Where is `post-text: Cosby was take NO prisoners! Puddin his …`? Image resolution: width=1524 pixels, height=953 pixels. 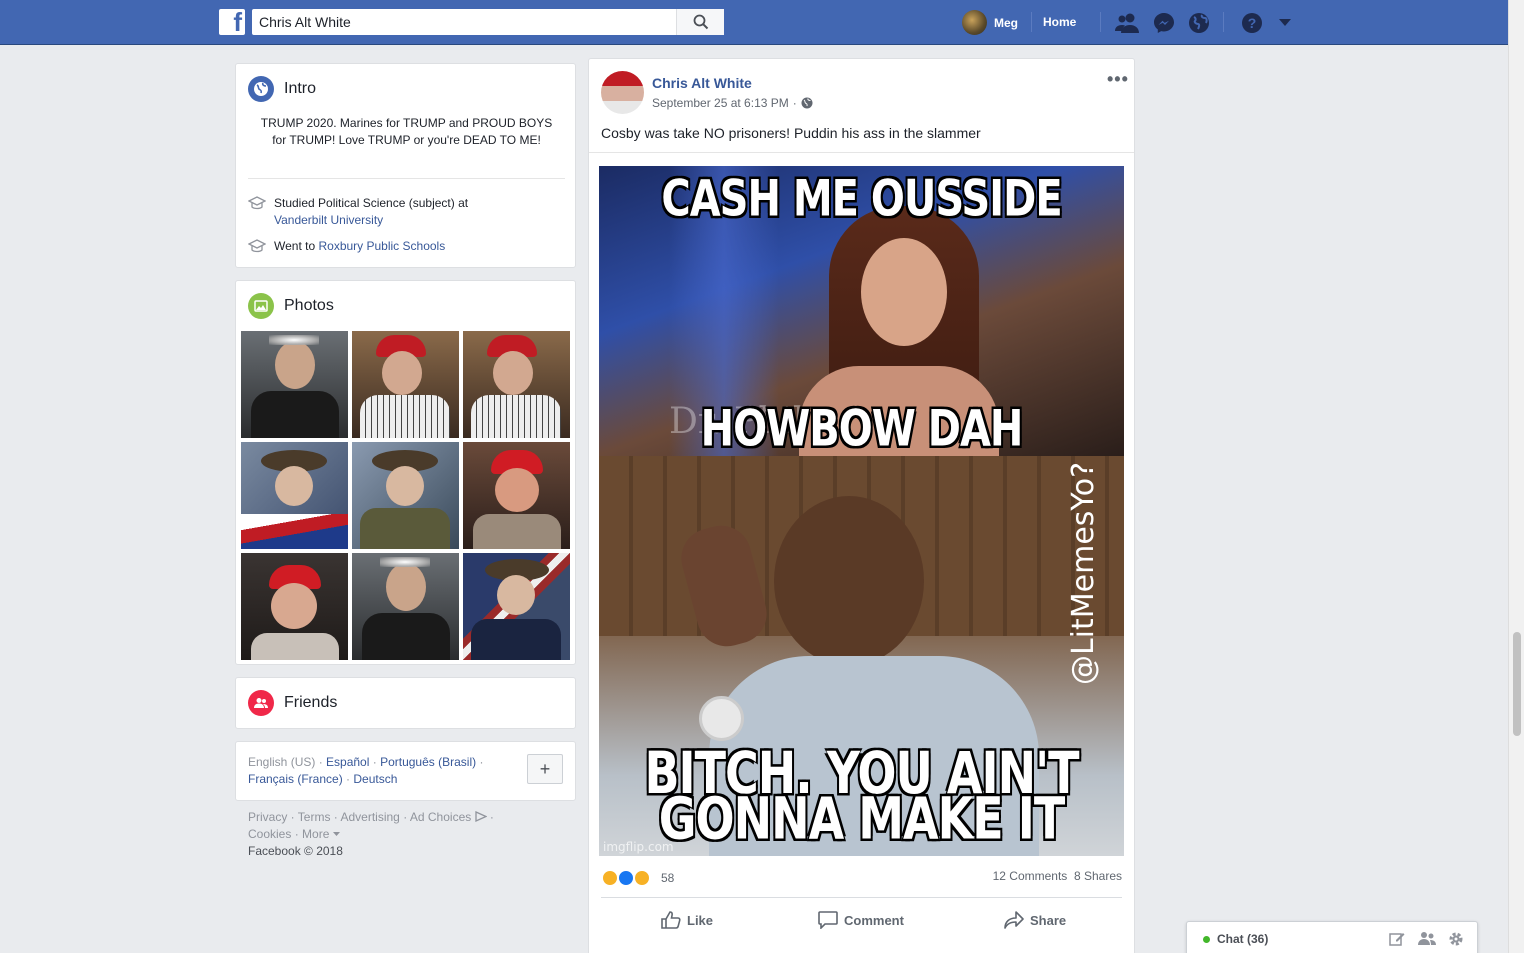 post-text: Cosby was take NO prisoners! Puddin his … is located at coordinates (791, 133).